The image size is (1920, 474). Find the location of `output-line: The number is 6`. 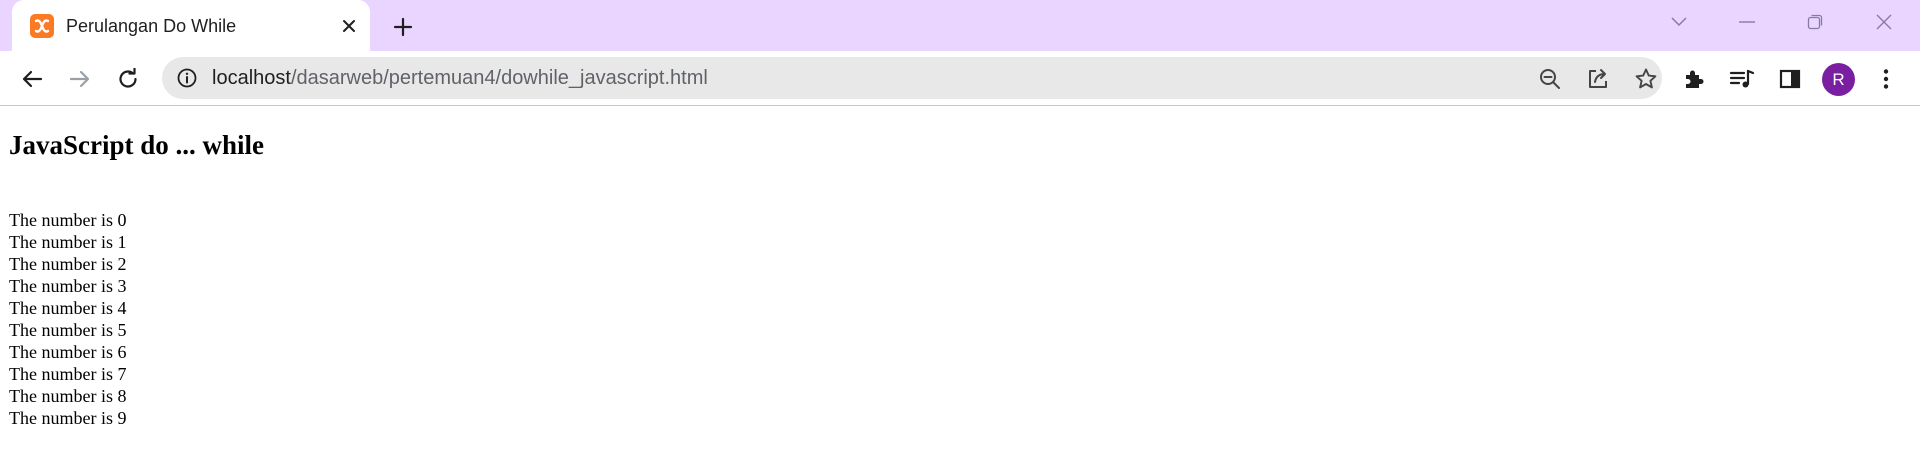

output-line: The number is 6 is located at coordinates (68, 352).